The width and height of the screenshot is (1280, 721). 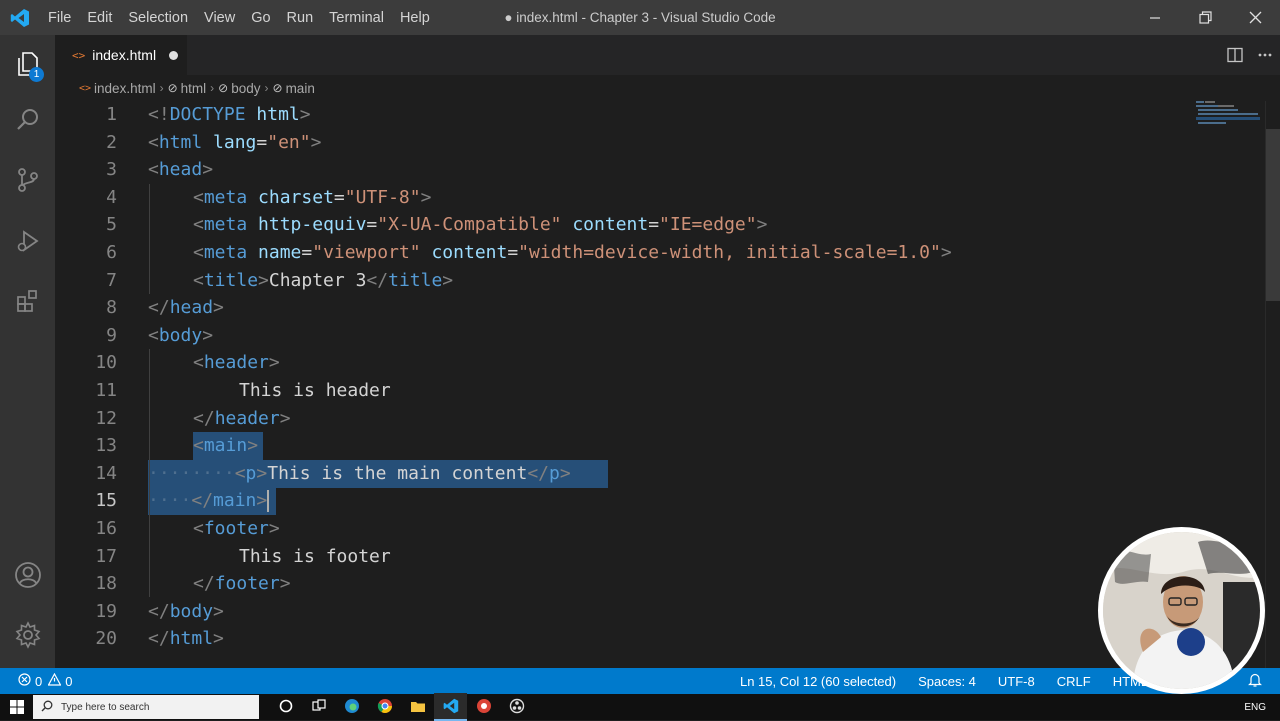 What do you see at coordinates (36, 74) in the screenshot?
I see `explorer-badge: 1` at bounding box center [36, 74].